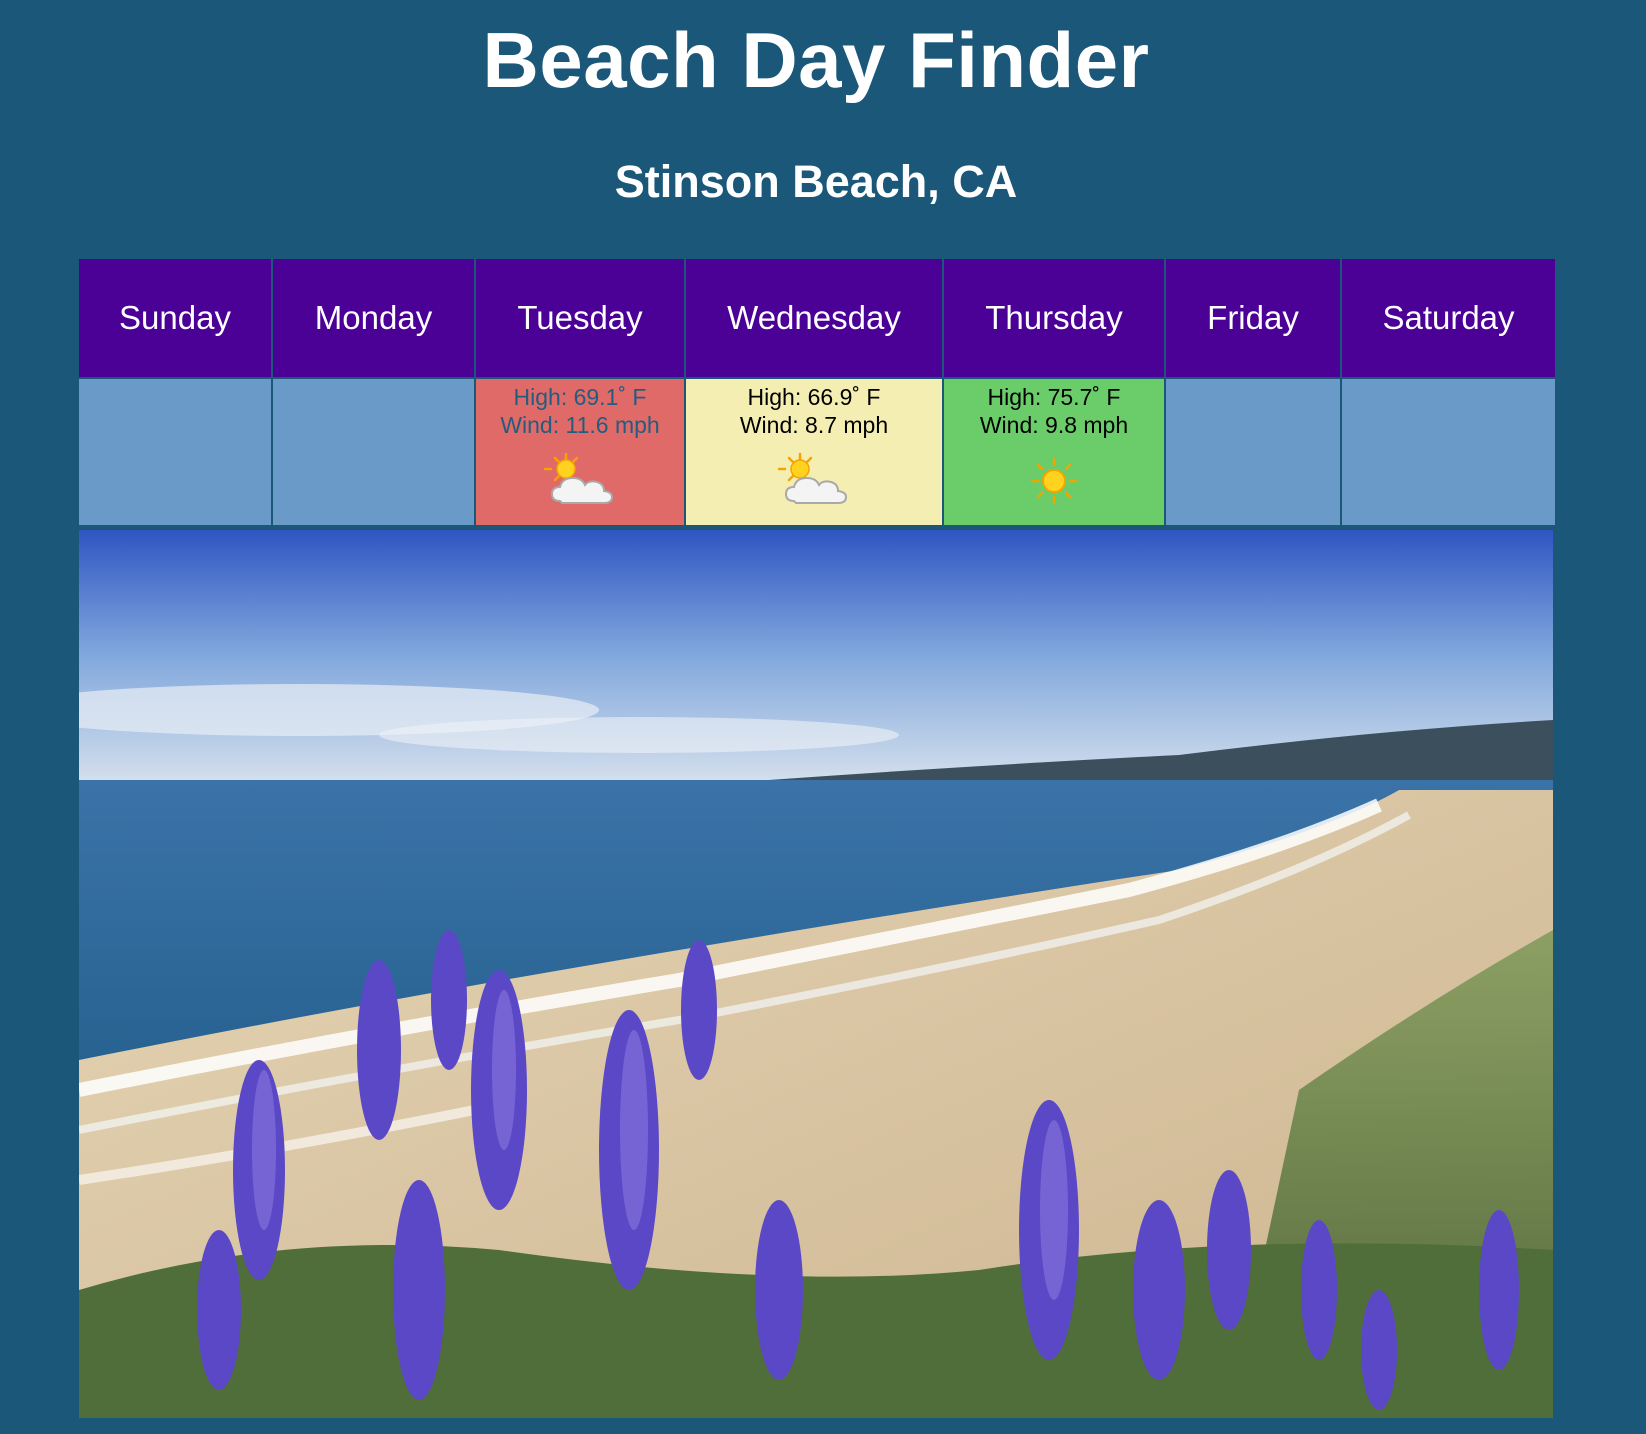  What do you see at coordinates (814, 397) in the screenshot?
I see `high-temp: High: 66.9˚ F` at bounding box center [814, 397].